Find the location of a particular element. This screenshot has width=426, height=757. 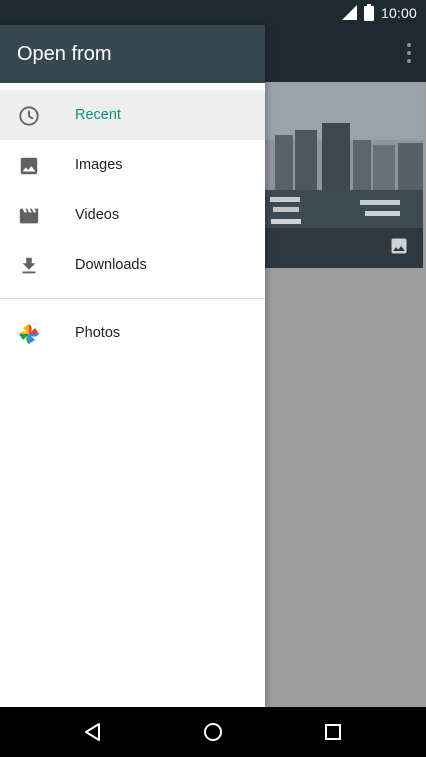

drawer-item-label: Photos is located at coordinates (98, 333).